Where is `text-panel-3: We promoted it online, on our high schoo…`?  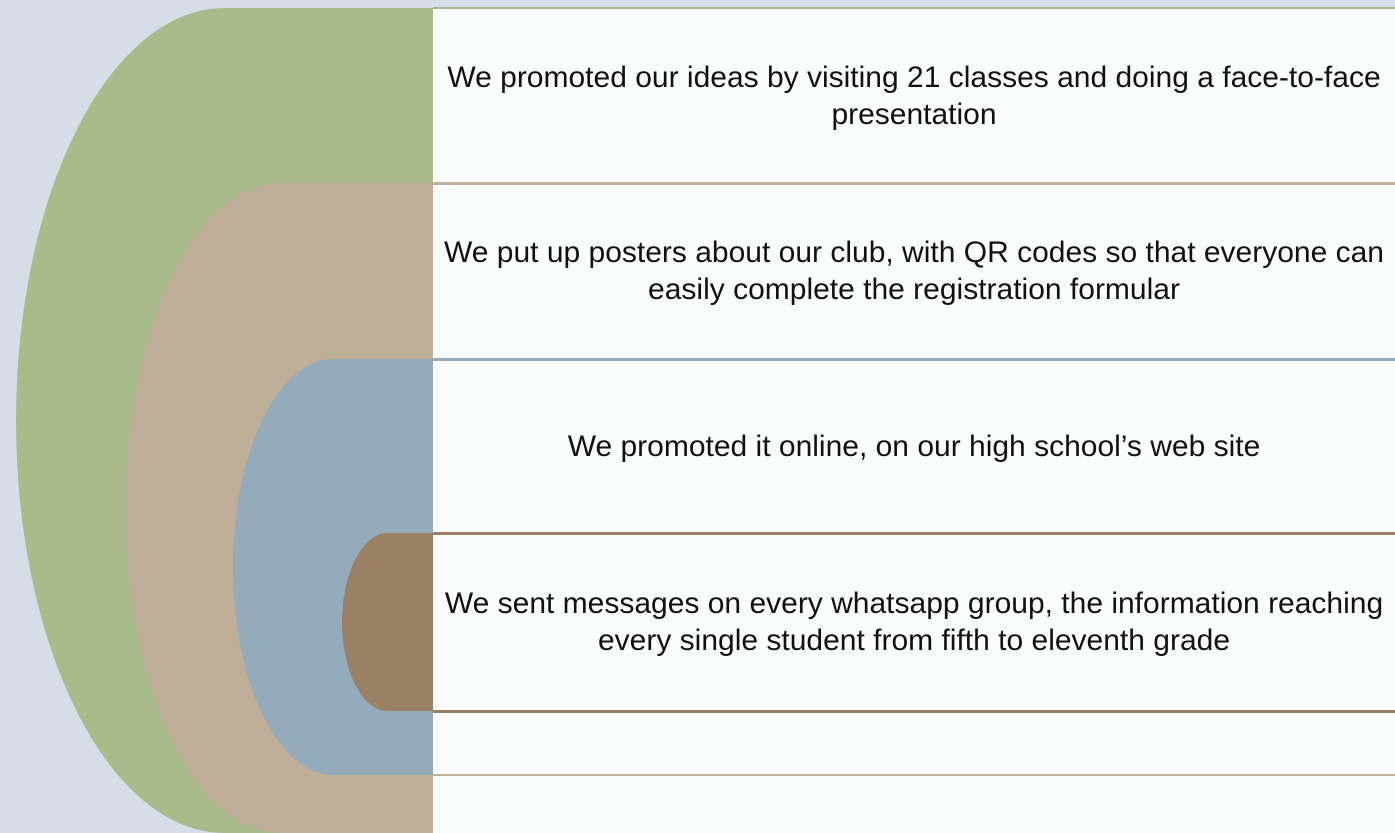 text-panel-3: We promoted it online, on our high schoo… is located at coordinates (914, 446).